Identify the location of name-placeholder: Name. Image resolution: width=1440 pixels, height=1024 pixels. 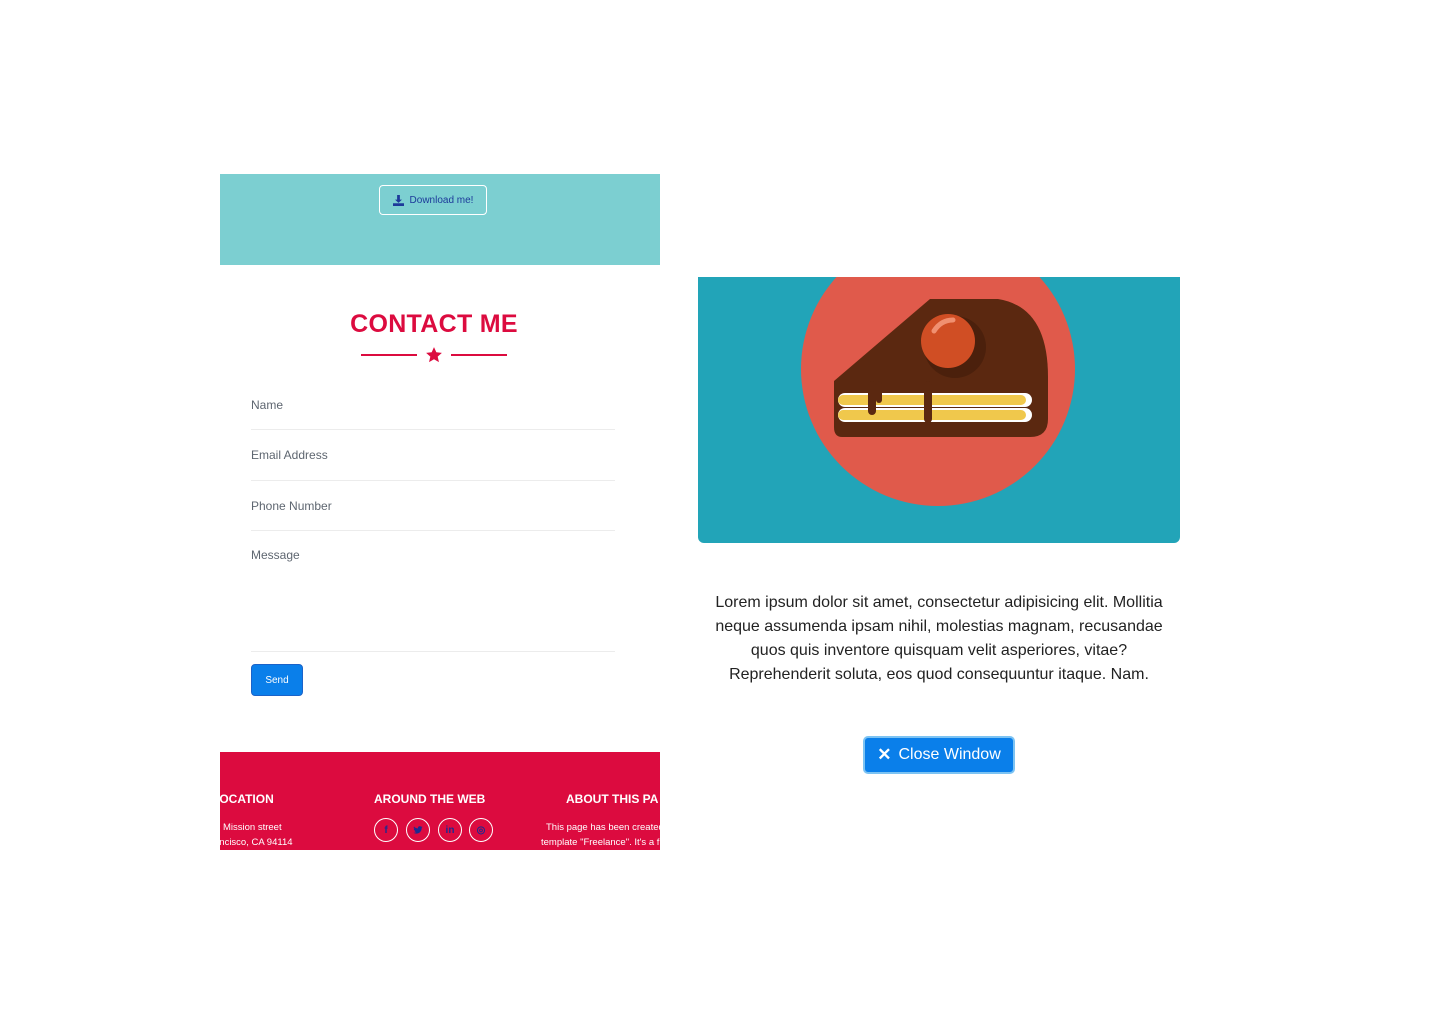
(267, 405).